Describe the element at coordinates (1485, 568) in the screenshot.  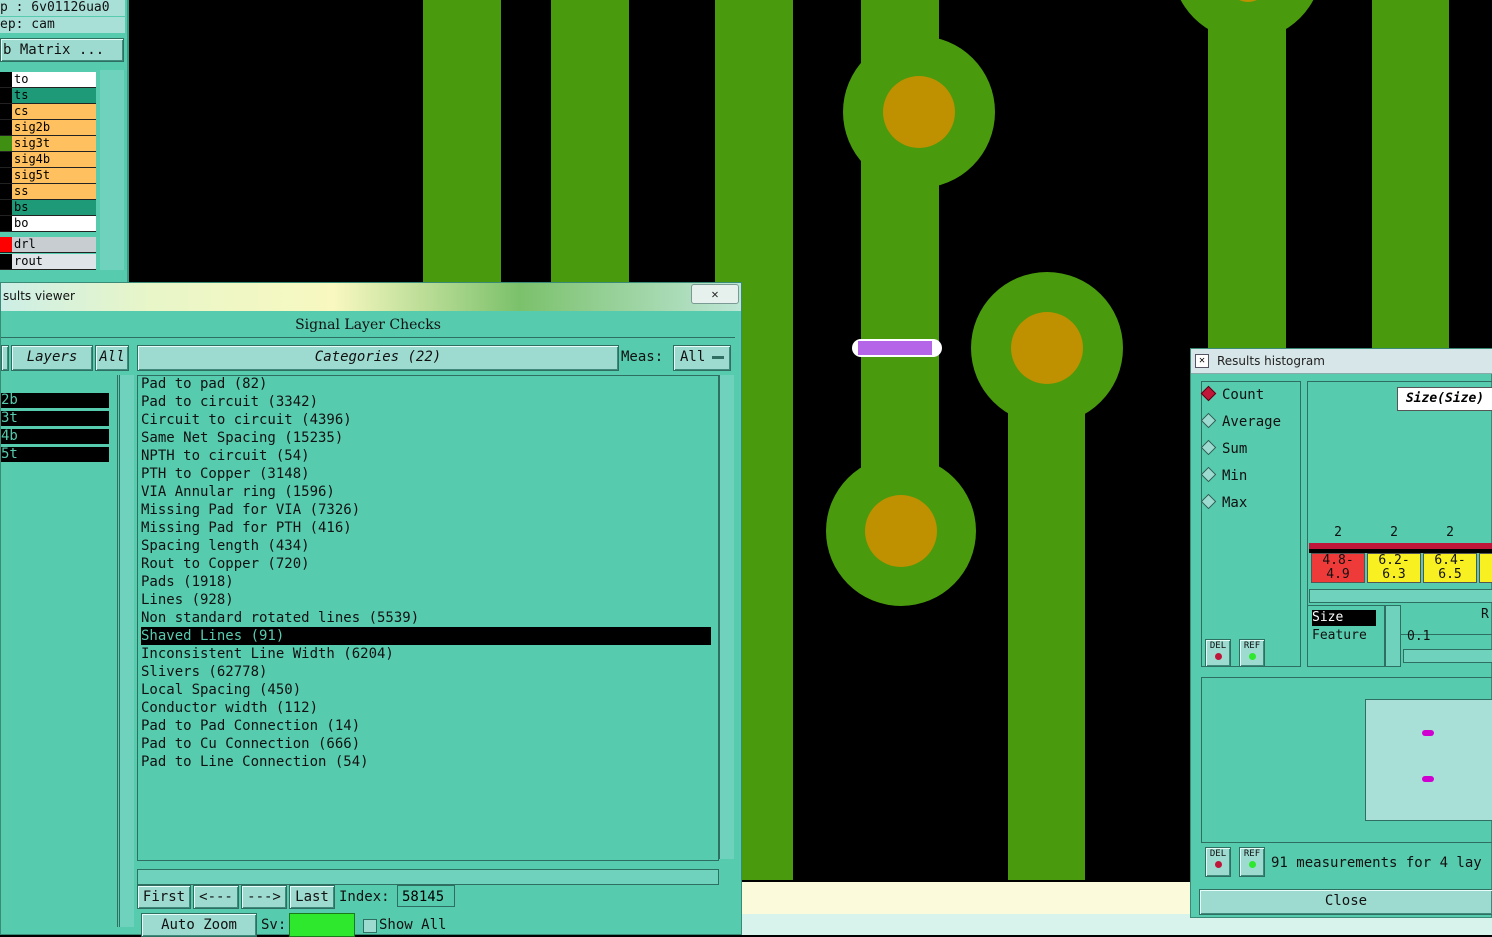
I see `histogram-bin: 7` at that location.